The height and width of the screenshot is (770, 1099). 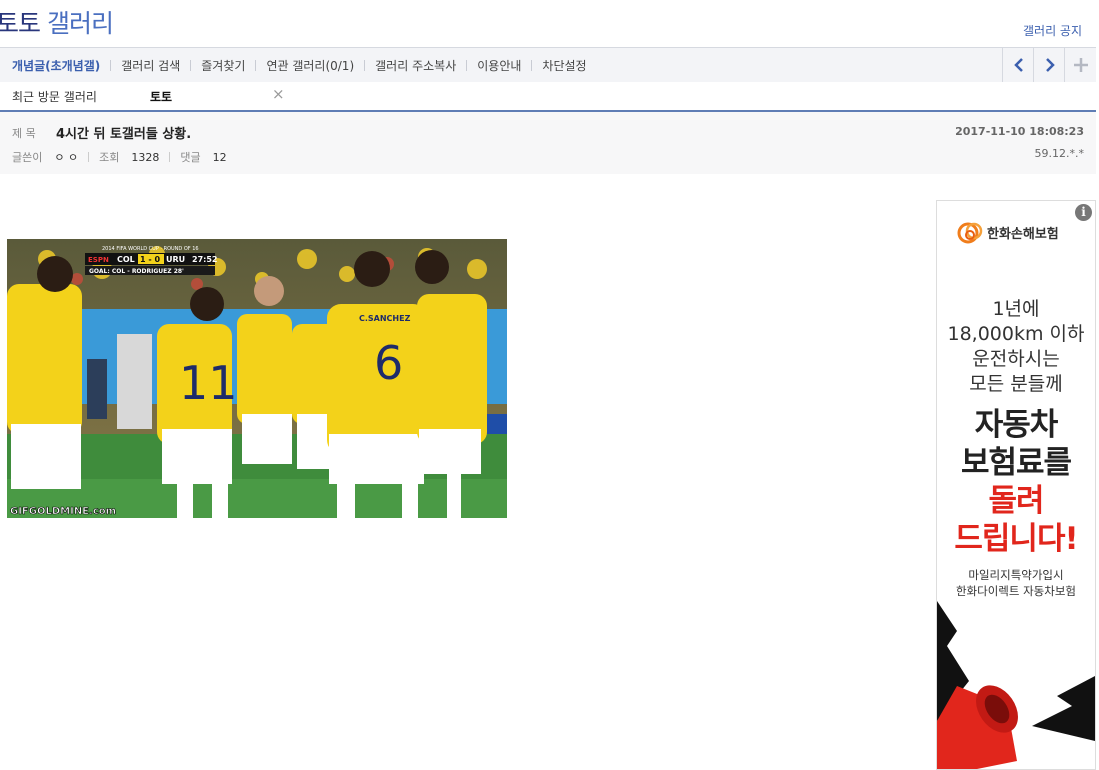 What do you see at coordinates (548, 95) in the screenshot?
I see `recent-gallery-bar: 최근 방문 갤러리 토토 ×` at bounding box center [548, 95].